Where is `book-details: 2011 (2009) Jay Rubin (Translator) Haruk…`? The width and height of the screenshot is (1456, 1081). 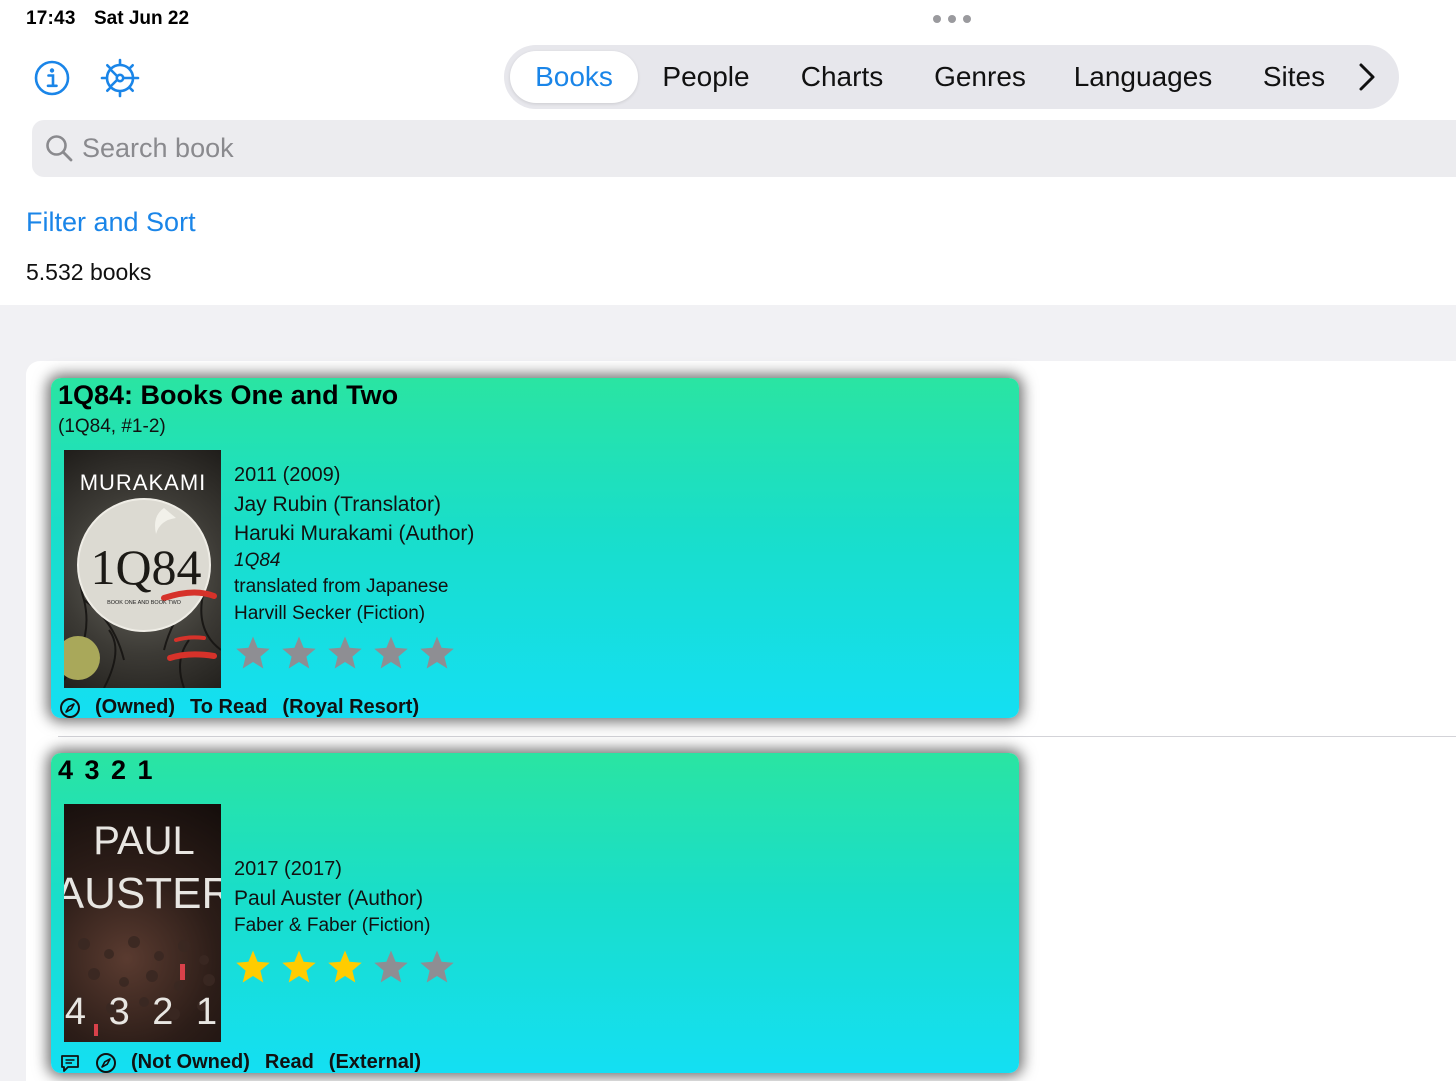 book-details: 2011 (2009) Jay Rubin (Translator) Haruk… is located at coordinates (354, 546).